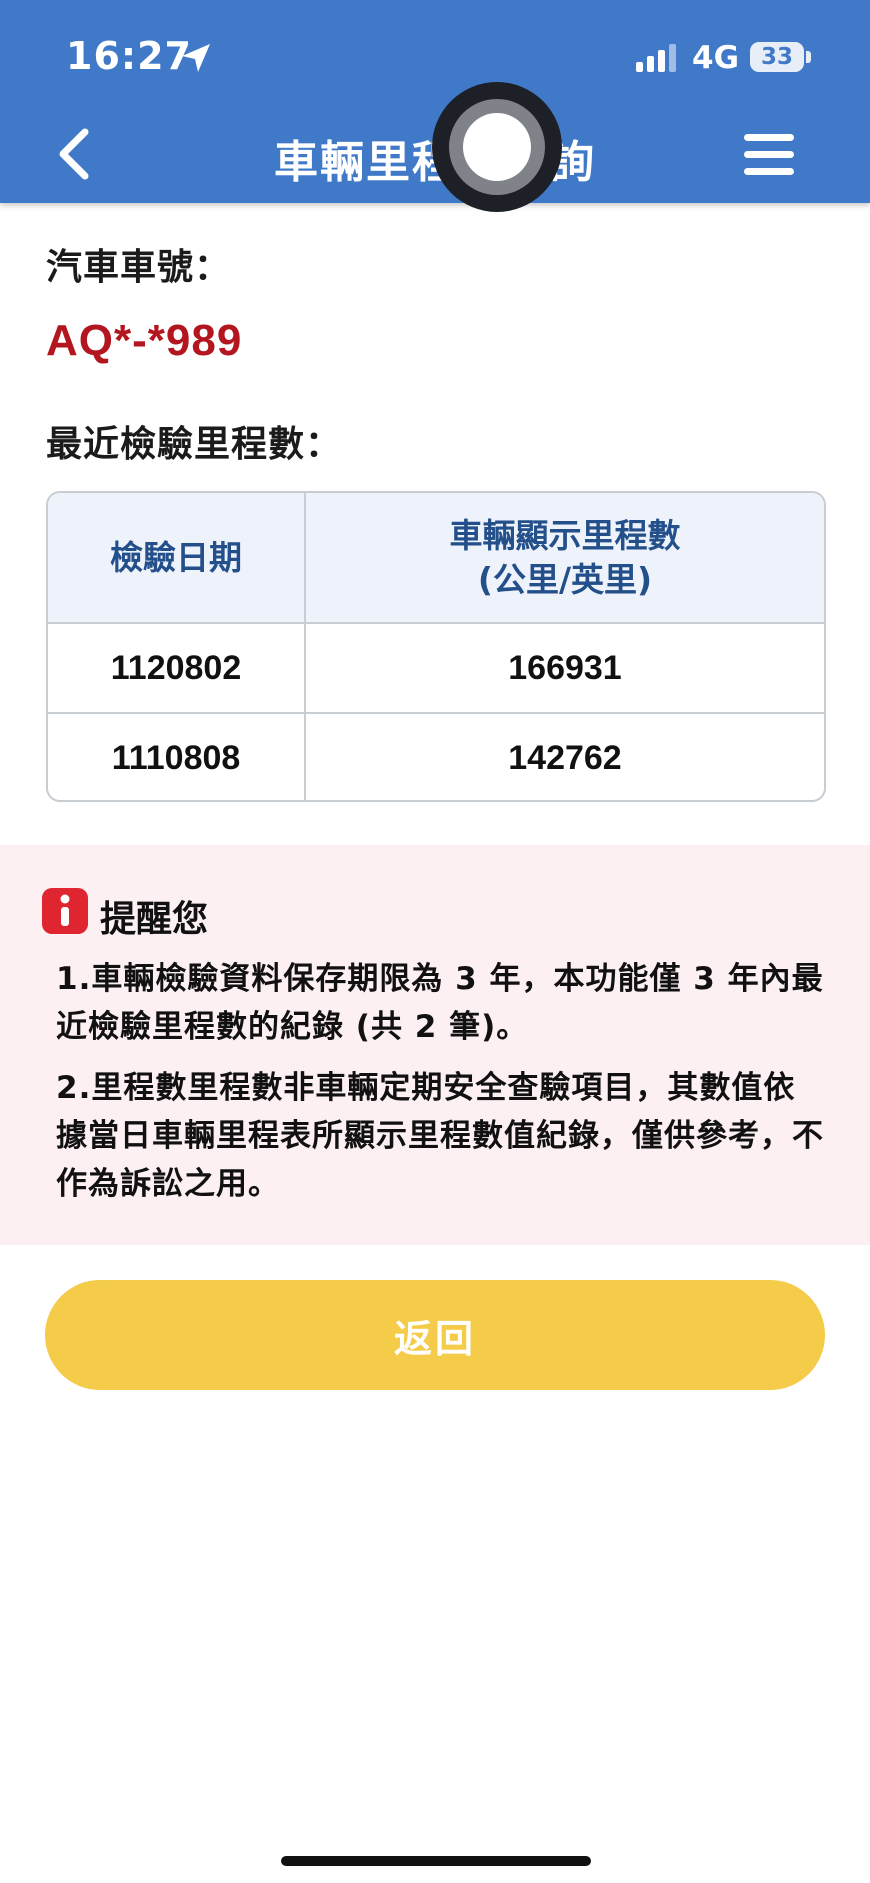 Image resolution: width=870 pixels, height=1883 pixels. Describe the element at coordinates (769, 137) in the screenshot. I see `hamburger-menu-icon` at that location.